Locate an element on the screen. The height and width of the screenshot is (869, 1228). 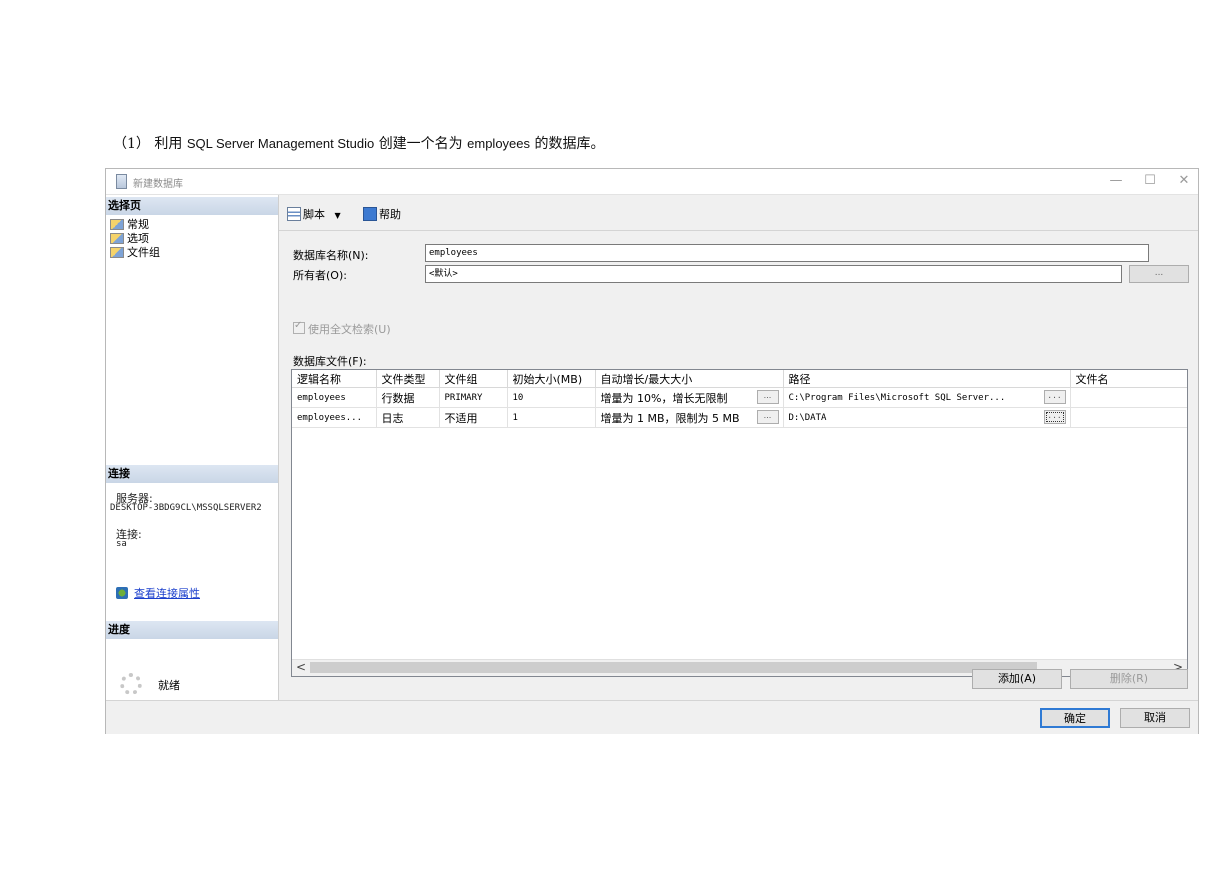
cancel-button: 取消 is located at coordinates (1155, 718).